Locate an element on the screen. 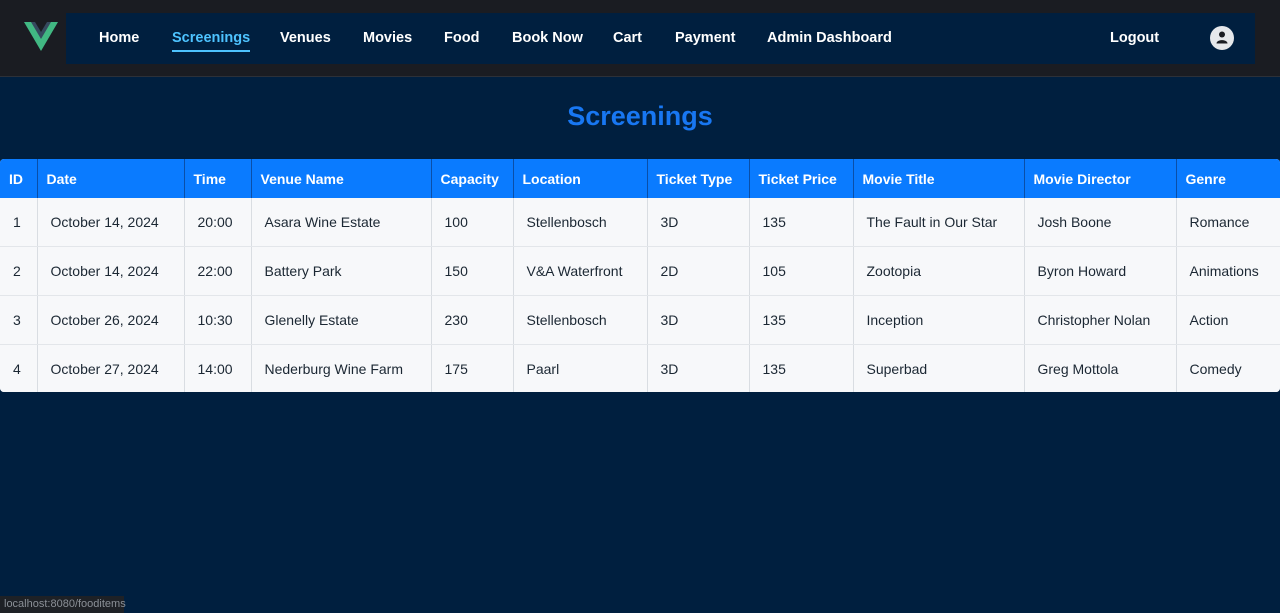  status-bar-url: localhost:8080/fooditems is located at coordinates (63, 604).